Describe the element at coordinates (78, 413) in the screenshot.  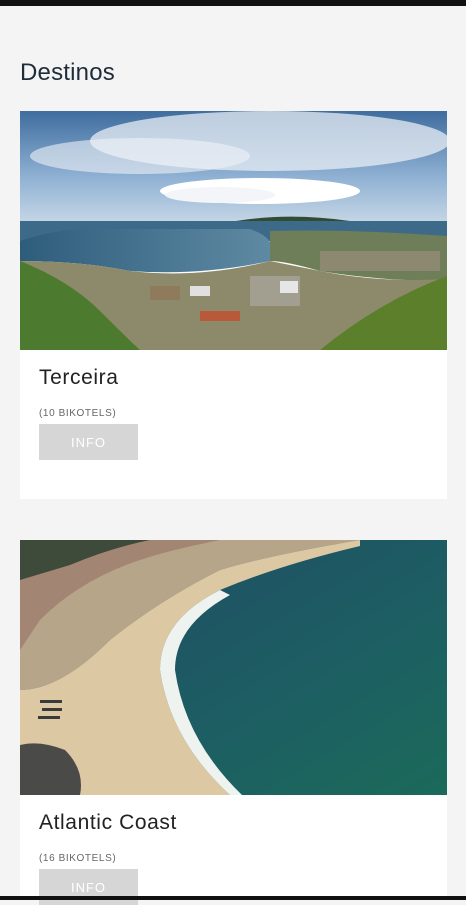
I see `bikotel-count: (10 BIKOTELS)` at that location.